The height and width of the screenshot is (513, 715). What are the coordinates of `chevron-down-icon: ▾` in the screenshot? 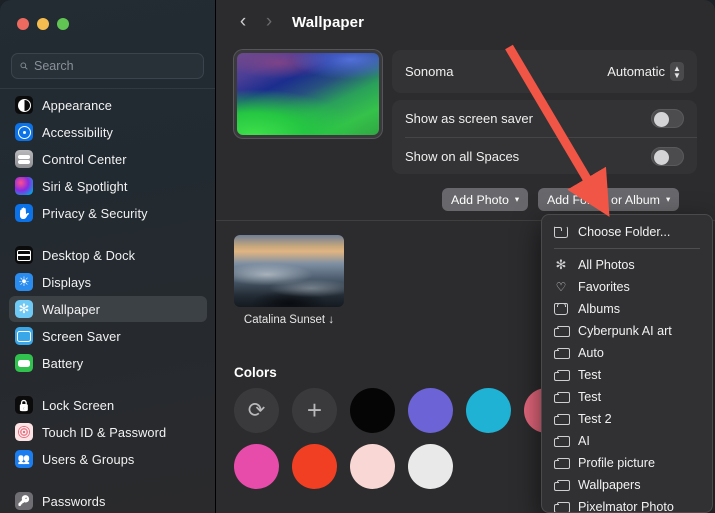 It's located at (668, 199).